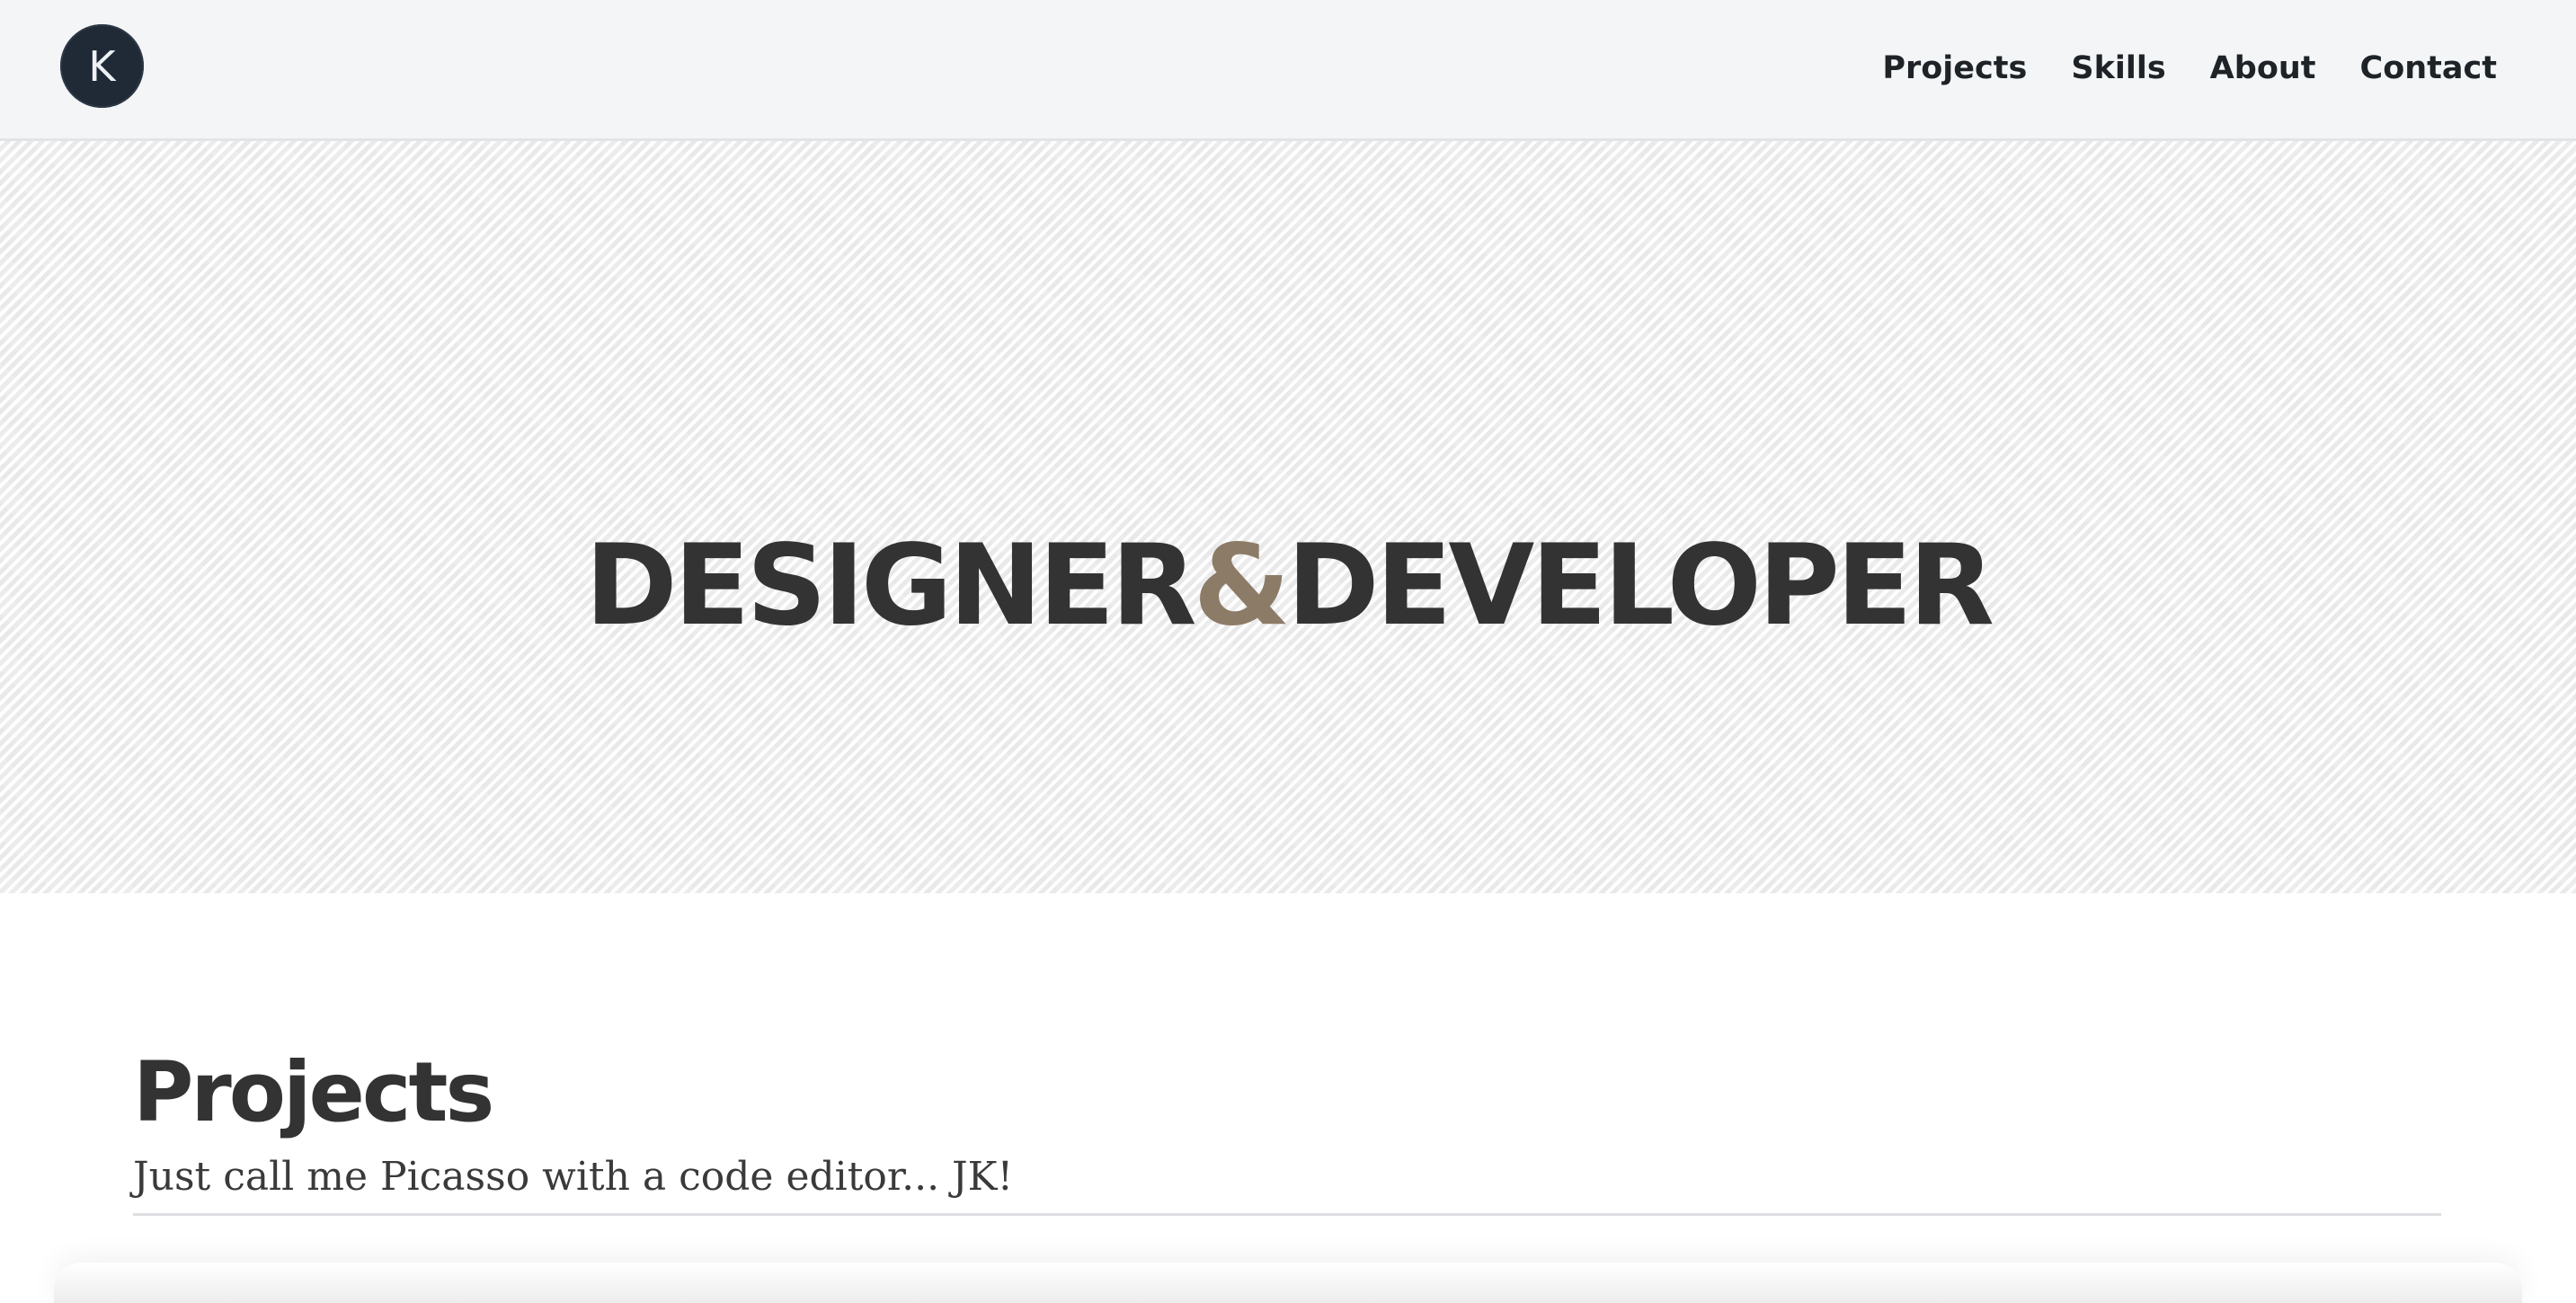 The width and height of the screenshot is (2576, 1303). I want to click on hero-title-developer: DEVELOPER, so click(1640, 586).